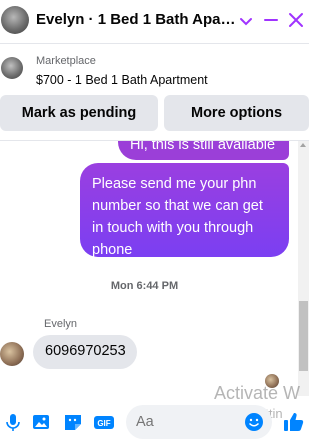 The image size is (320, 441). Describe the element at coordinates (246, 21) in the screenshot. I see `chevron-down-icon` at that location.